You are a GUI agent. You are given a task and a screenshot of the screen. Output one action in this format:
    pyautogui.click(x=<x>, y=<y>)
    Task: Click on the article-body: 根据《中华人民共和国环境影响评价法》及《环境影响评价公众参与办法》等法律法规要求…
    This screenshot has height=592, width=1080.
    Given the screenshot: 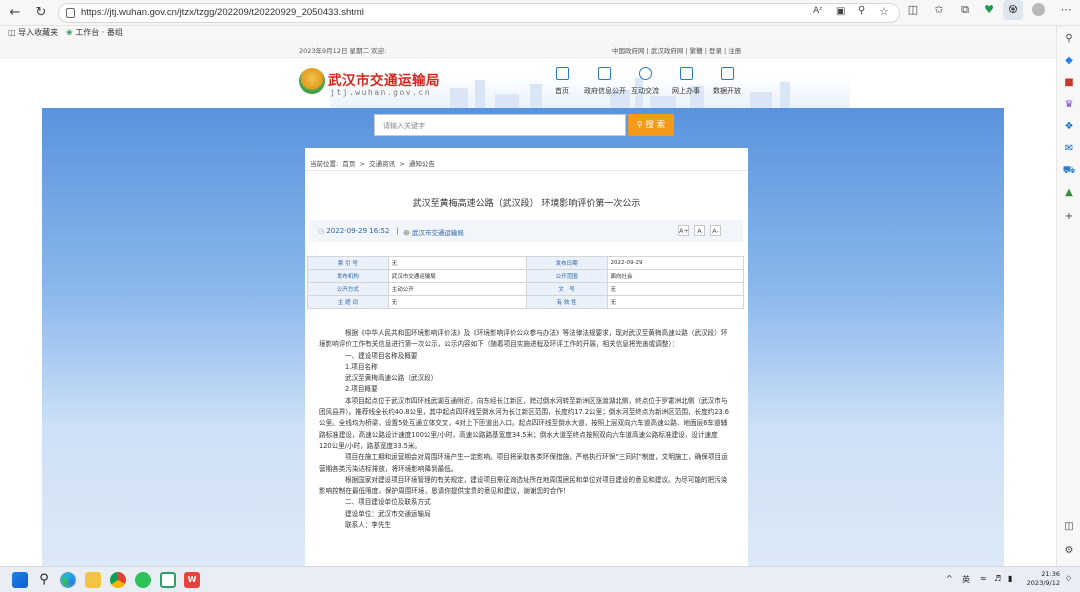 What is the action you would take?
    pyautogui.click(x=524, y=429)
    